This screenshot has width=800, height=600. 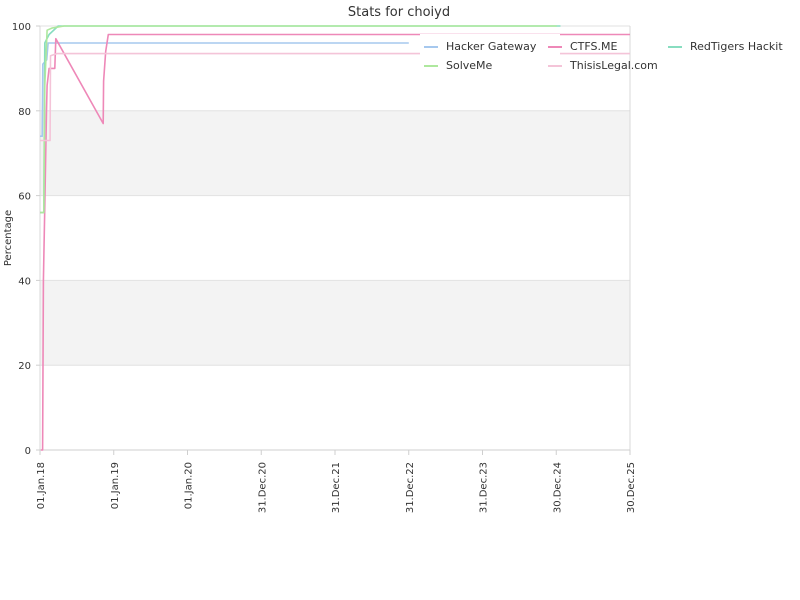 I want to click on y-tick-label: 40, so click(x=24, y=281).